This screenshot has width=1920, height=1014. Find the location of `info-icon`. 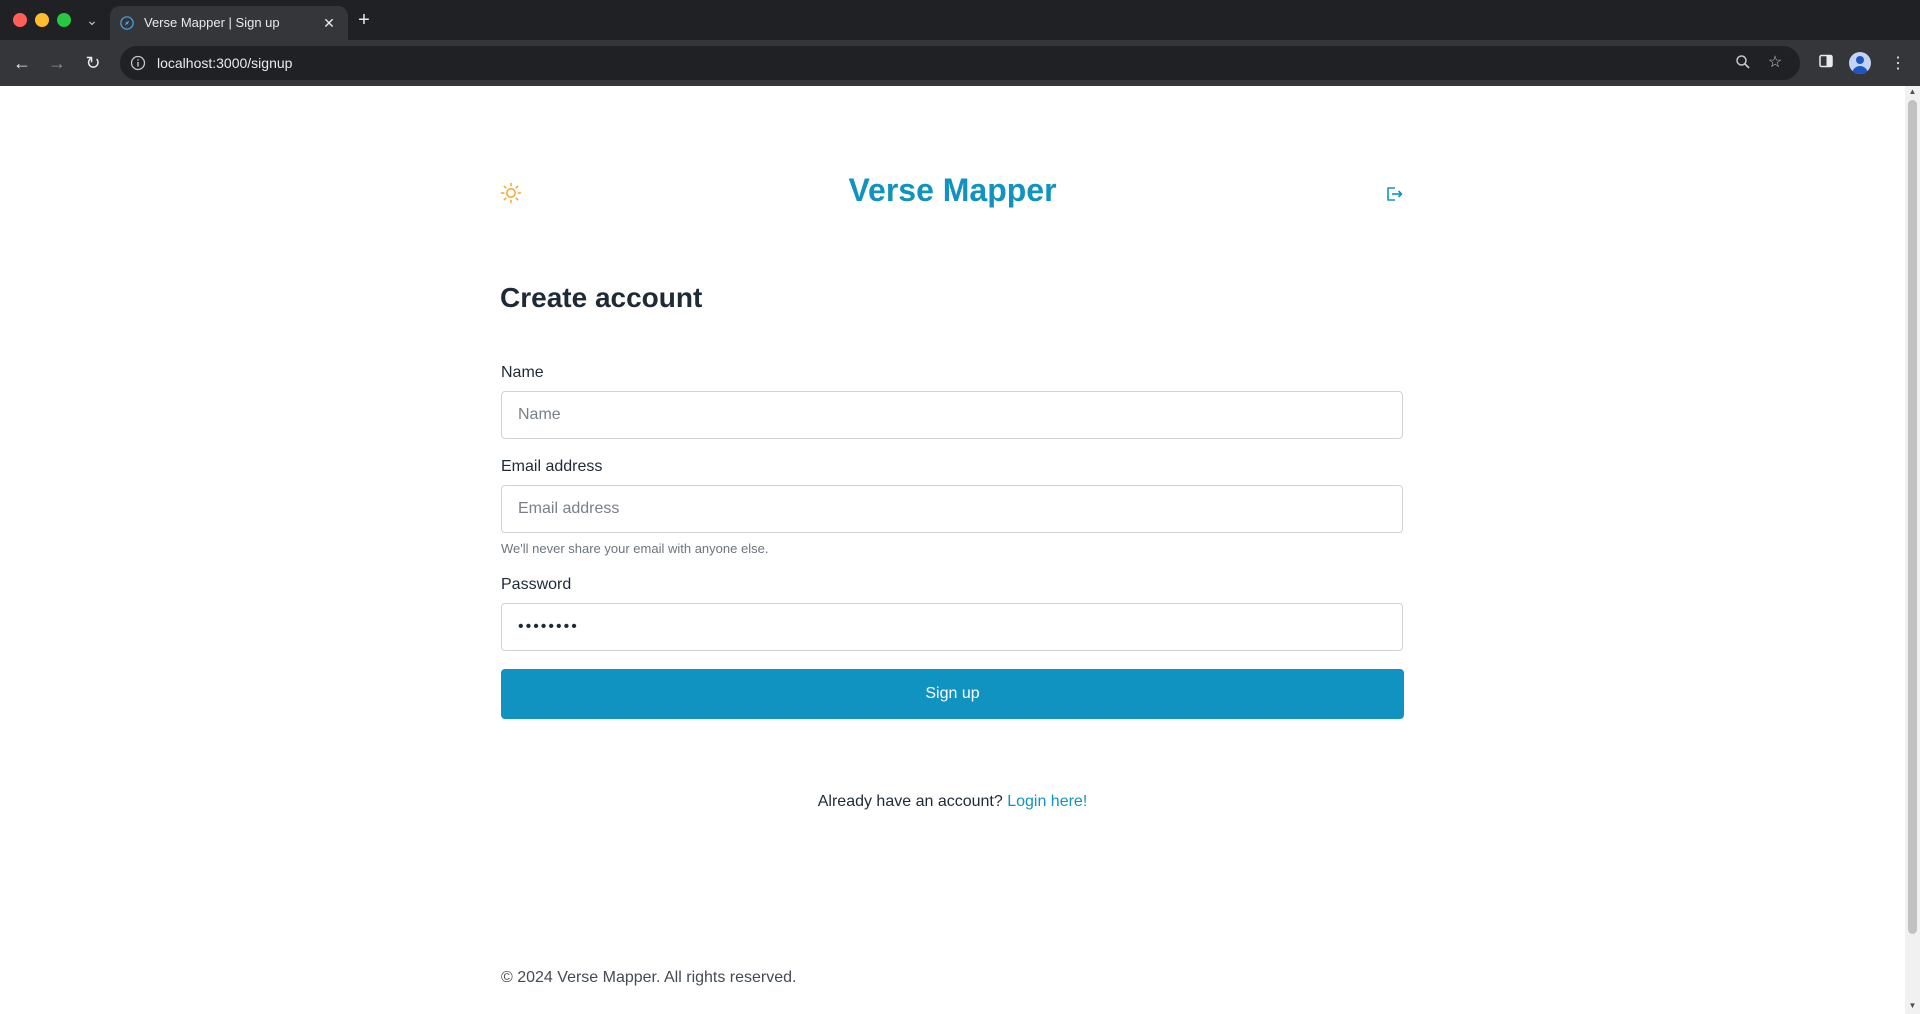

info-icon is located at coordinates (138, 63).